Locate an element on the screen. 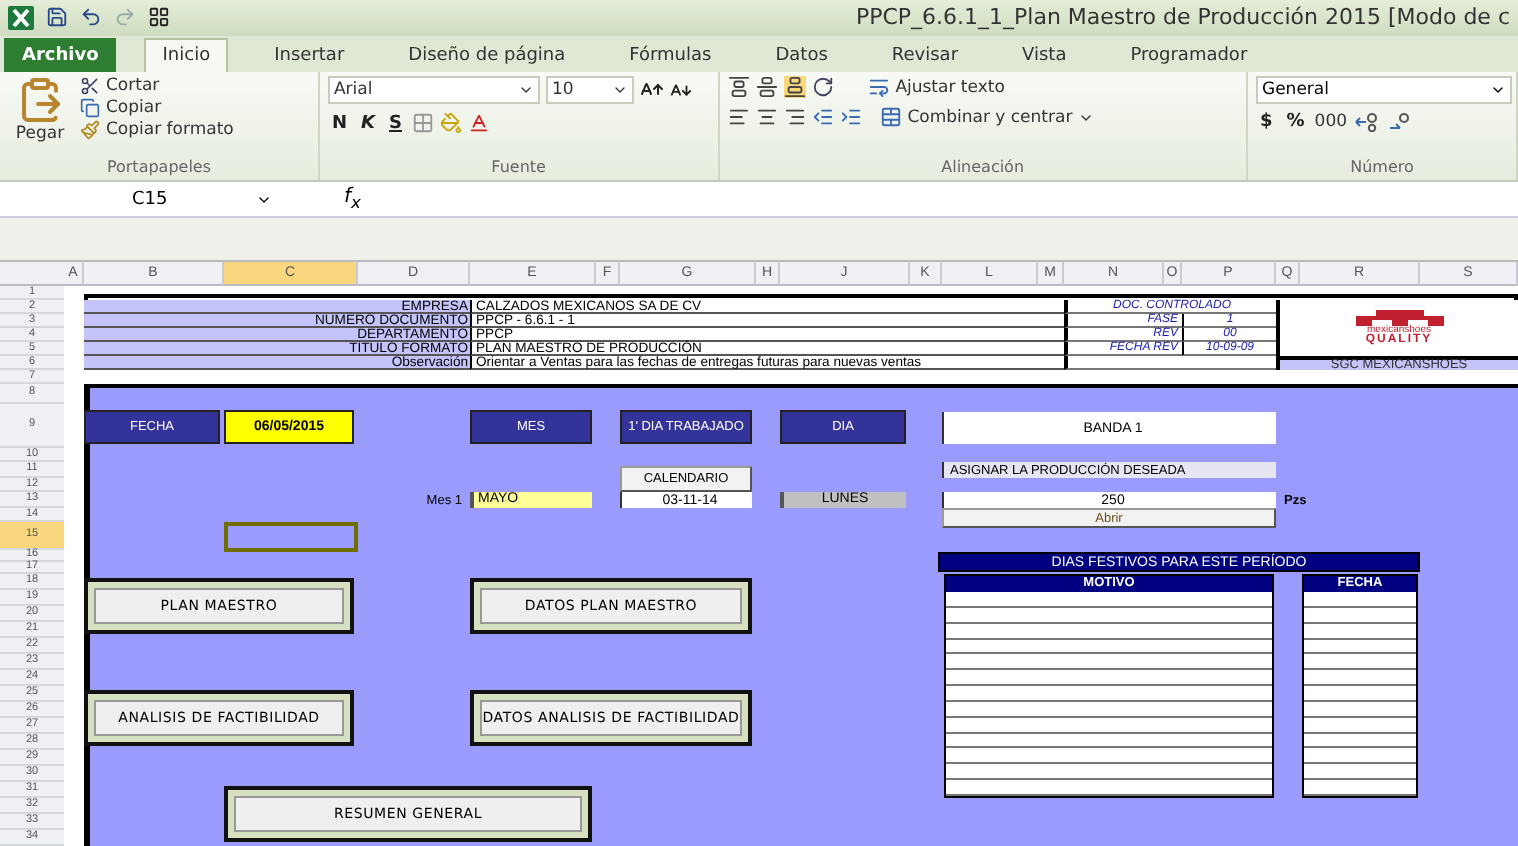 Image resolution: width=1518 pixels, height=846 pixels. scissors-icon is located at coordinates (90, 86).